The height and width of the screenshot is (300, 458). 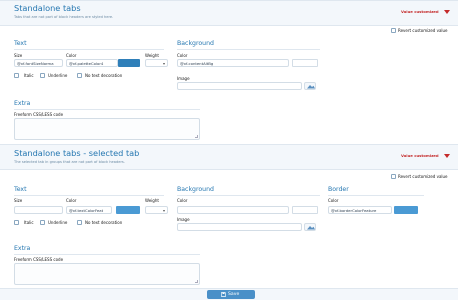 What do you see at coordinates (234, 294) in the screenshot?
I see `save-label: Save` at bounding box center [234, 294].